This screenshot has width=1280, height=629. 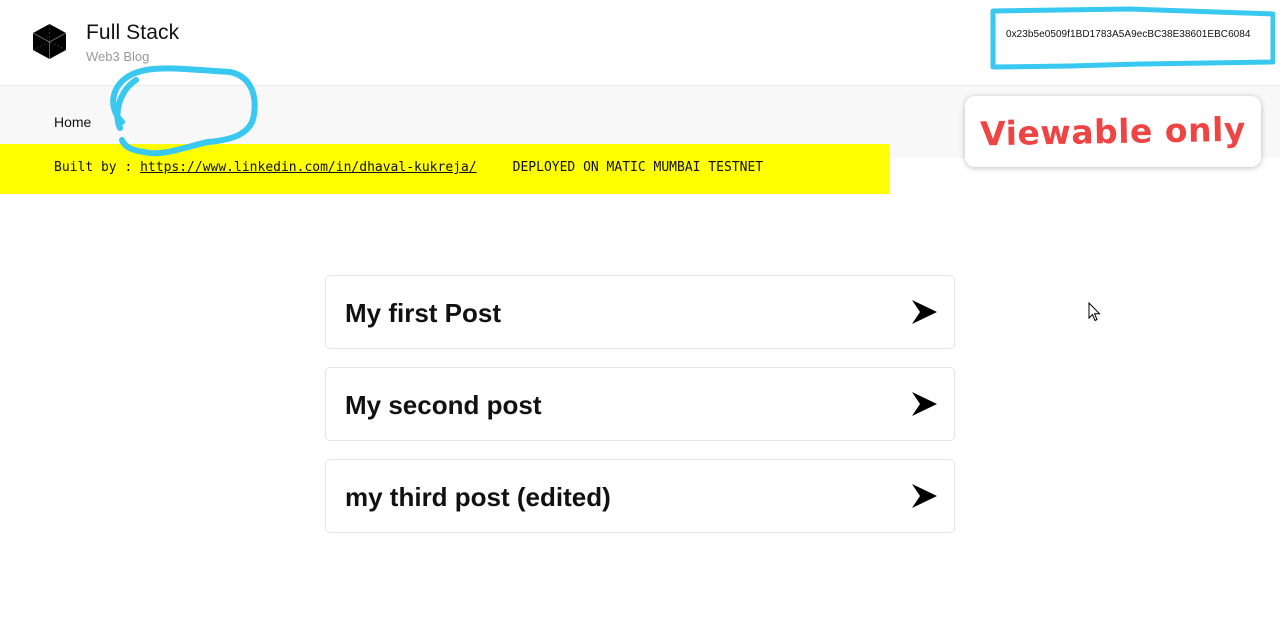 I want to click on deployed-text: DEPLOYED ON MATIC MUMBAI TESTNET, so click(x=638, y=167).